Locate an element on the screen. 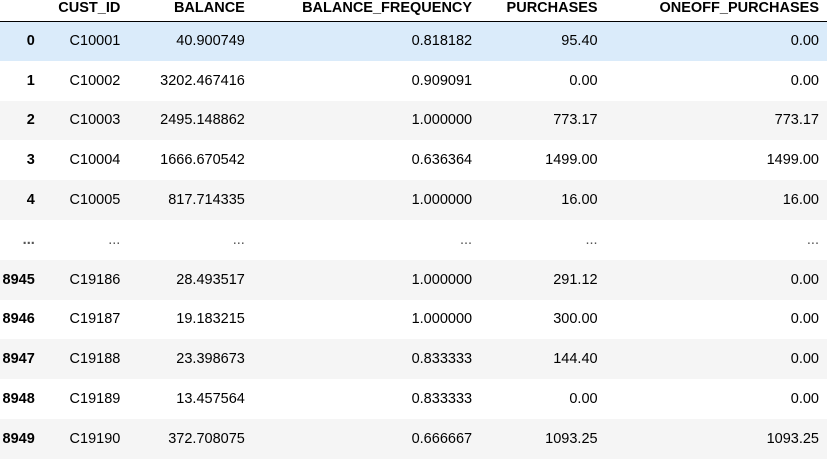 The width and height of the screenshot is (839, 471). table-row: 4 C10005 817.714335 1.000000 16.00 16.00 is located at coordinates (413, 200).